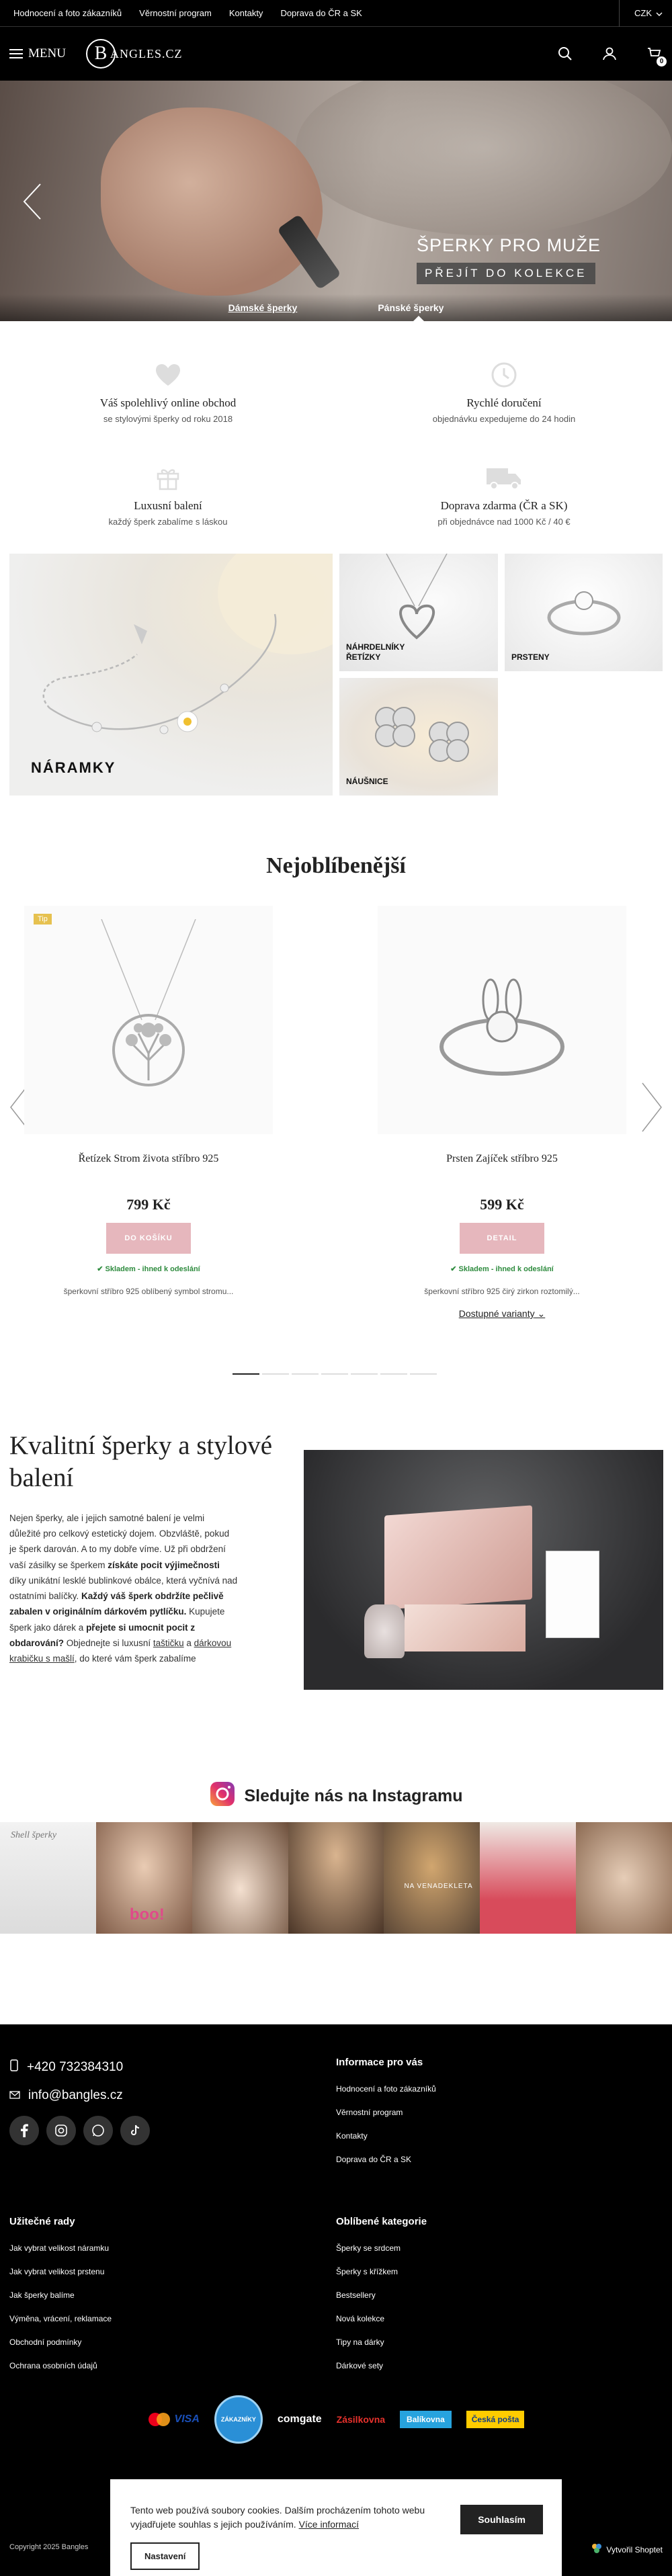 Image resolution: width=672 pixels, height=2576 pixels. Describe the element at coordinates (502, 2519) in the screenshot. I see `cookie-accept-button: Souhlasím` at that location.